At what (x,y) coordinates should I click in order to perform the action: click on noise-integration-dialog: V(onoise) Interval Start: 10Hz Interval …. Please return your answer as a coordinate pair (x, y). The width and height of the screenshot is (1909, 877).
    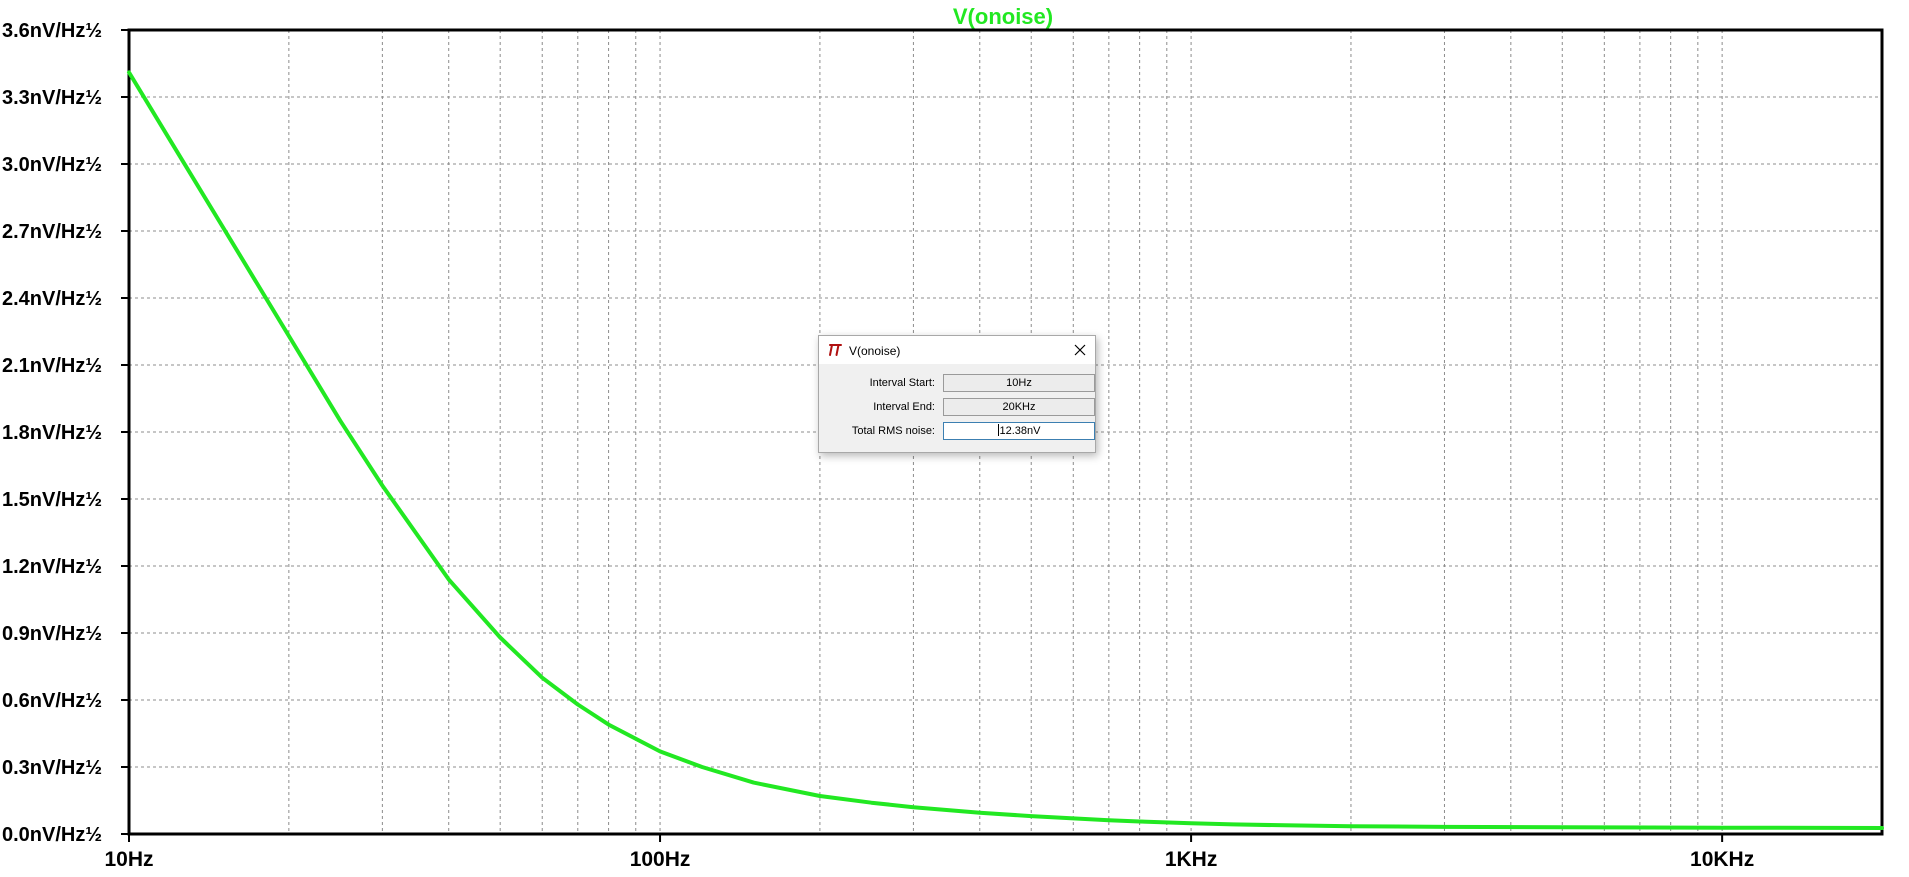
    Looking at the image, I should click on (957, 394).